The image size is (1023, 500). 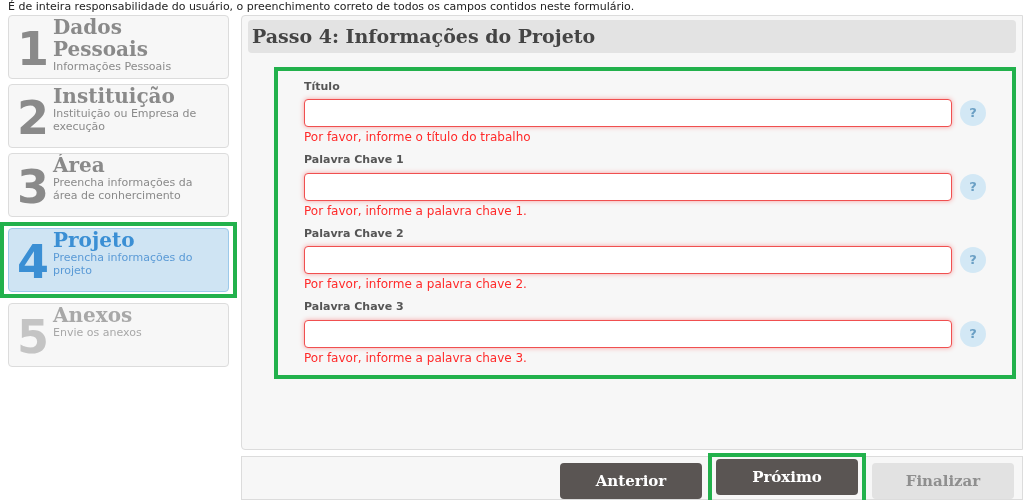 What do you see at coordinates (321, 6) in the screenshot?
I see `notice-text: É de inteira responsabilidade do usuário, o preenchimento correto de todos os campos contidos neste formulário.` at bounding box center [321, 6].